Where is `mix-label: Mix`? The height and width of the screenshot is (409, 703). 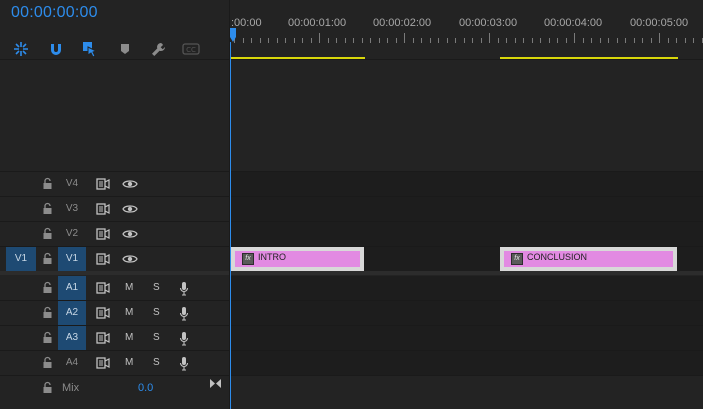
mix-label: Mix is located at coordinates (71, 388).